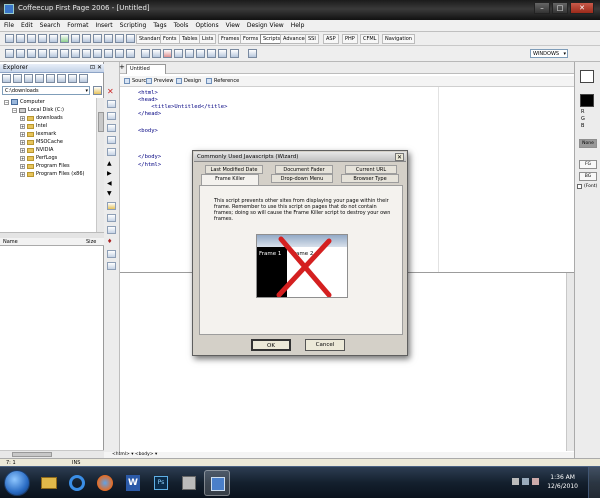  I want to click on find-icon, so click(119, 38).